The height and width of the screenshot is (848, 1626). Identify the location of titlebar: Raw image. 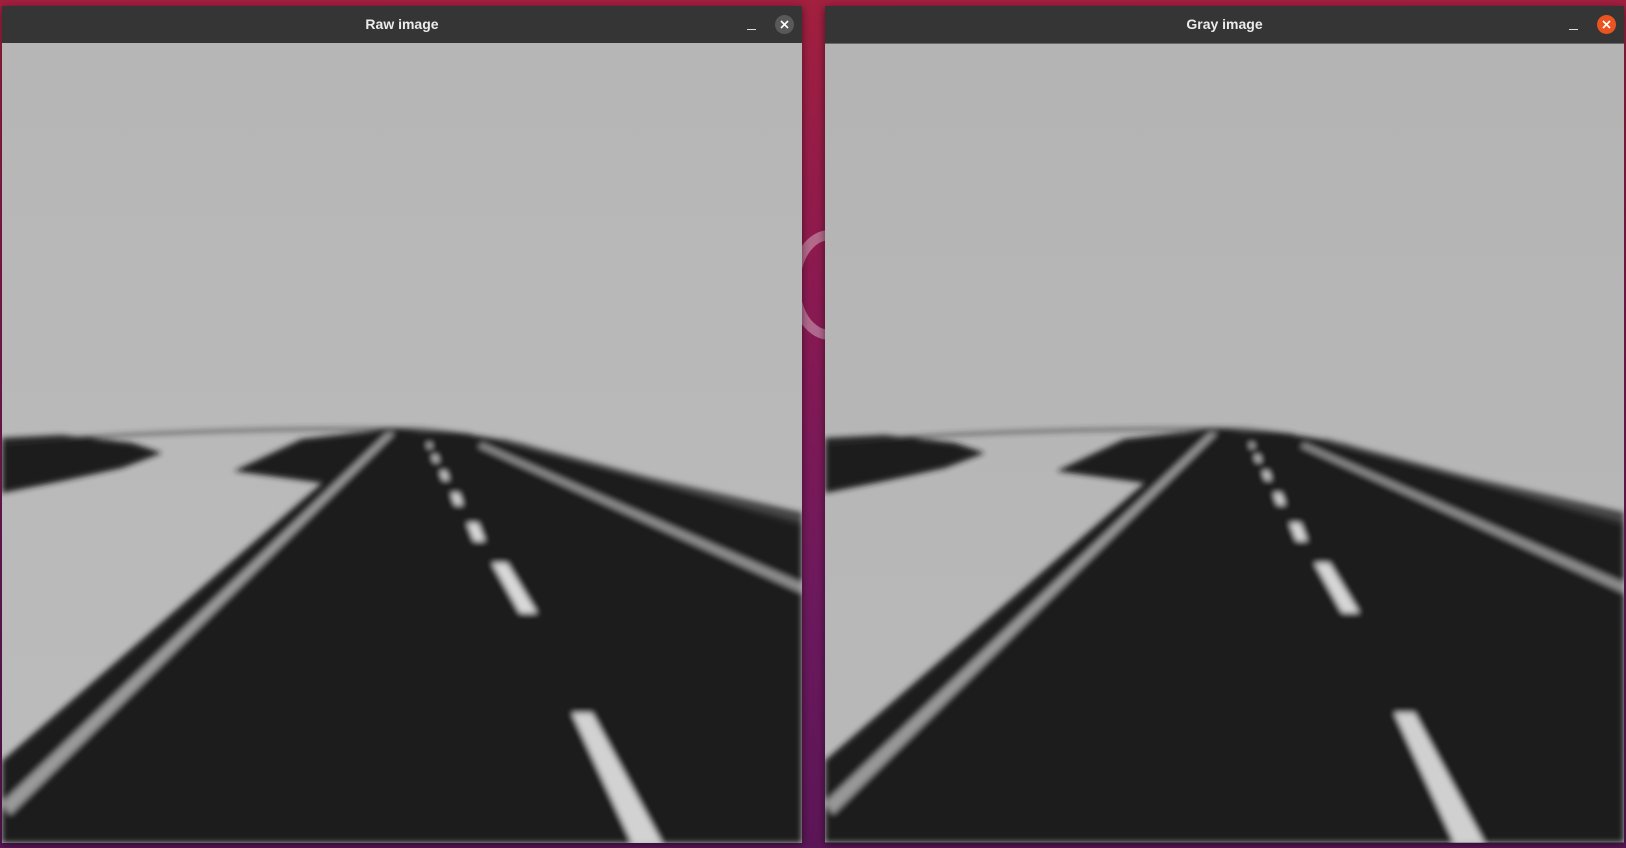
(402, 24).